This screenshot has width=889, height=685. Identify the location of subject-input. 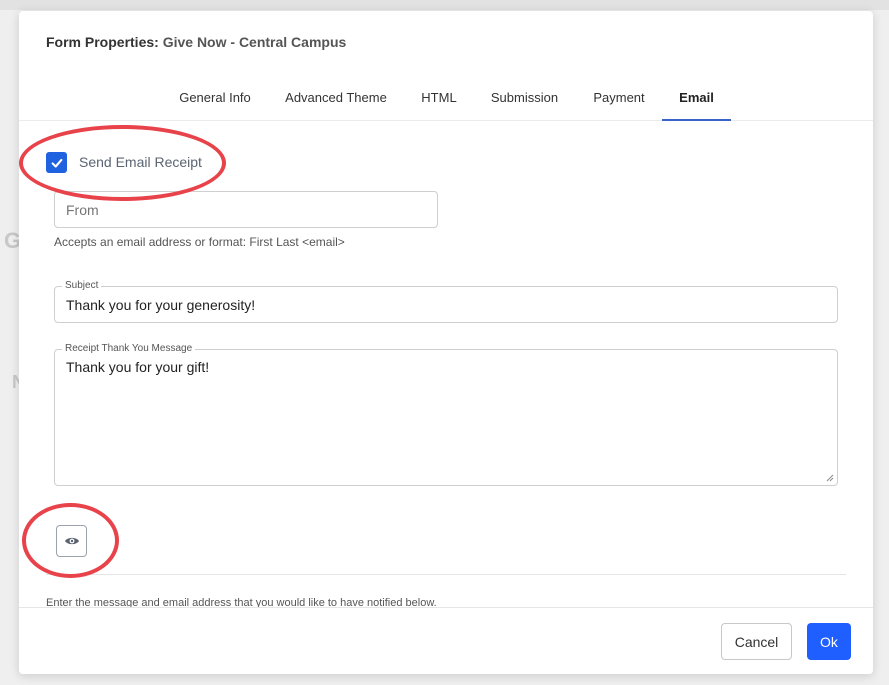
(446, 305).